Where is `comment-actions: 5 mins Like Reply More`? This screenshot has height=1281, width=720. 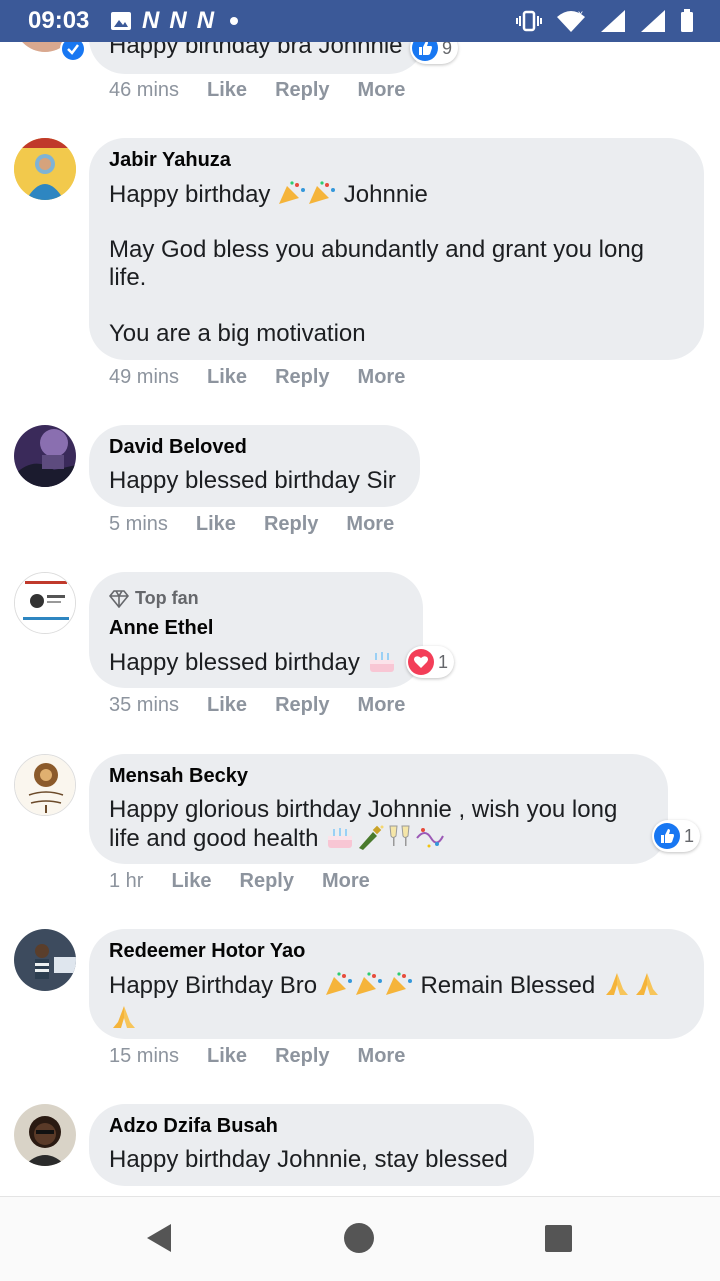
comment-actions: 5 mins Like Reply More is located at coordinates (265, 524).